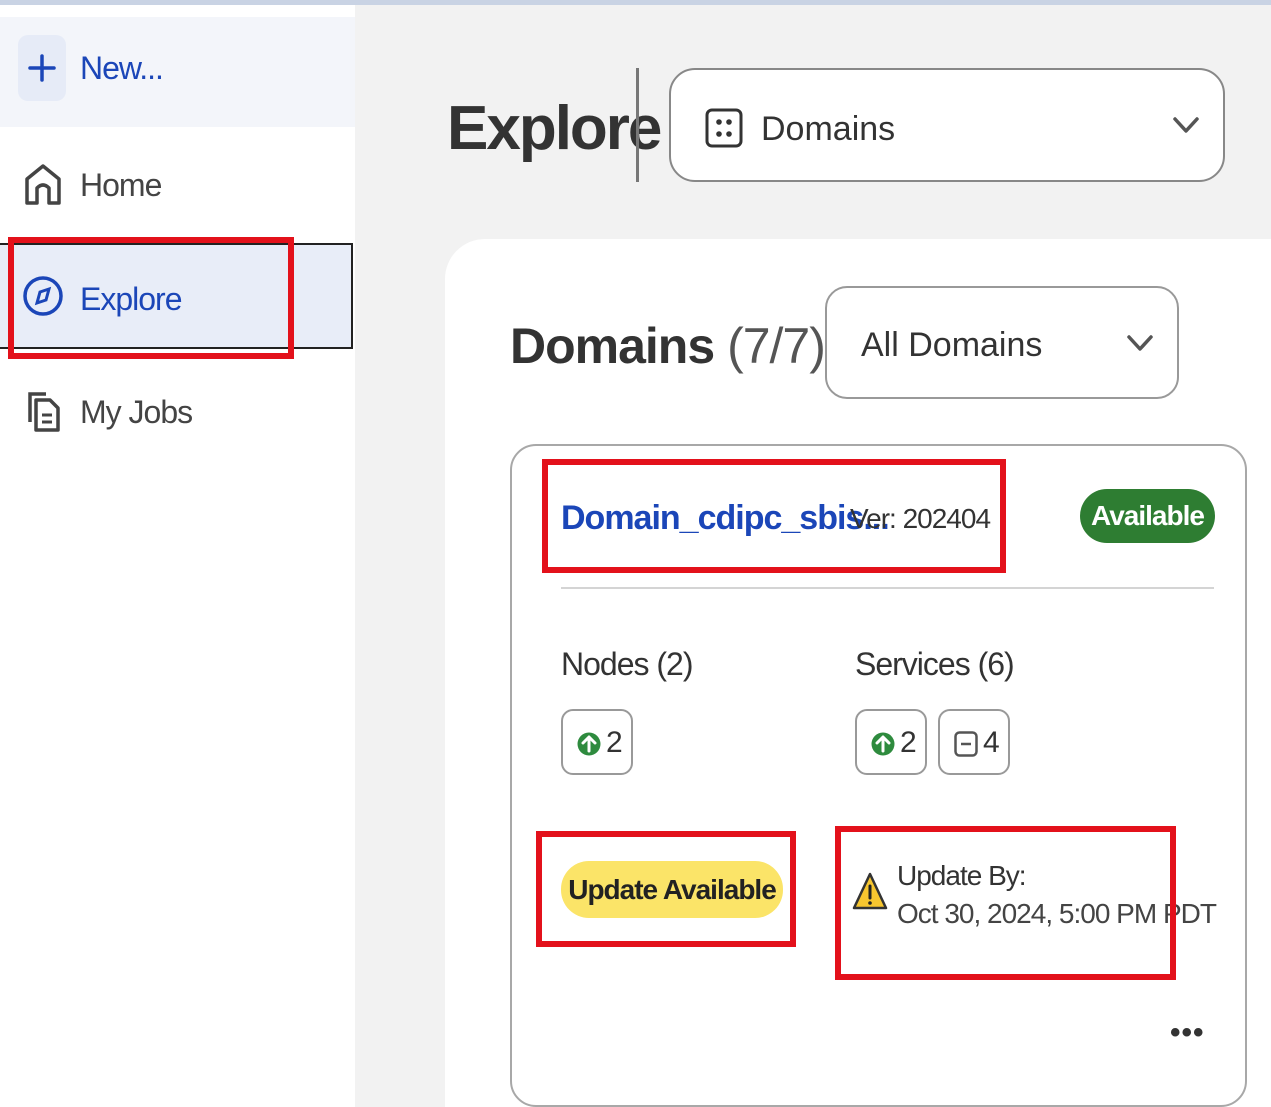 This screenshot has width=1271, height=1107. Describe the element at coordinates (828, 129) in the screenshot. I see `view-selector-label: Domains` at that location.